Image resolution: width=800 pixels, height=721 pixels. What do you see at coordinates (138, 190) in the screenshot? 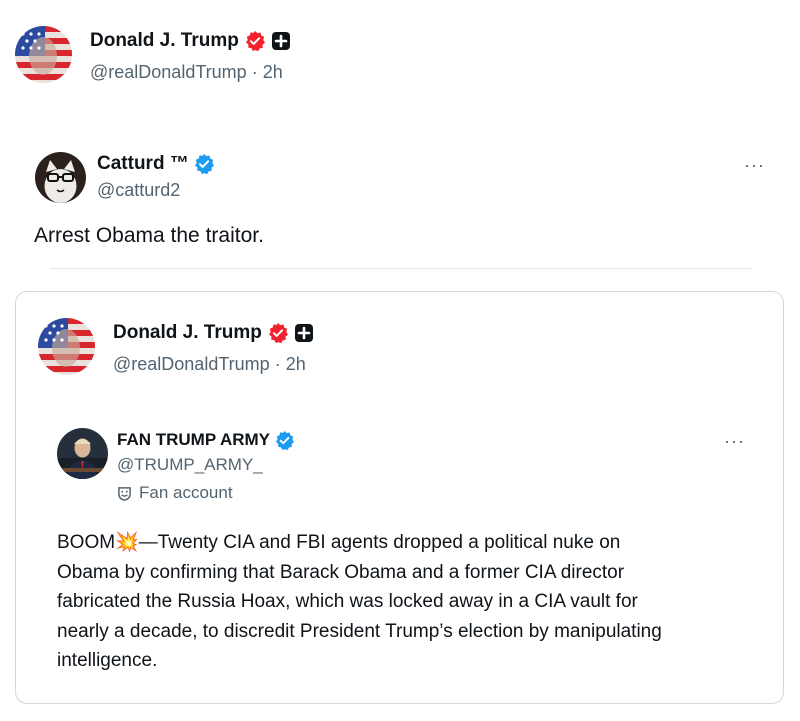
I see `quoted-author-handle: @catturd2` at bounding box center [138, 190].